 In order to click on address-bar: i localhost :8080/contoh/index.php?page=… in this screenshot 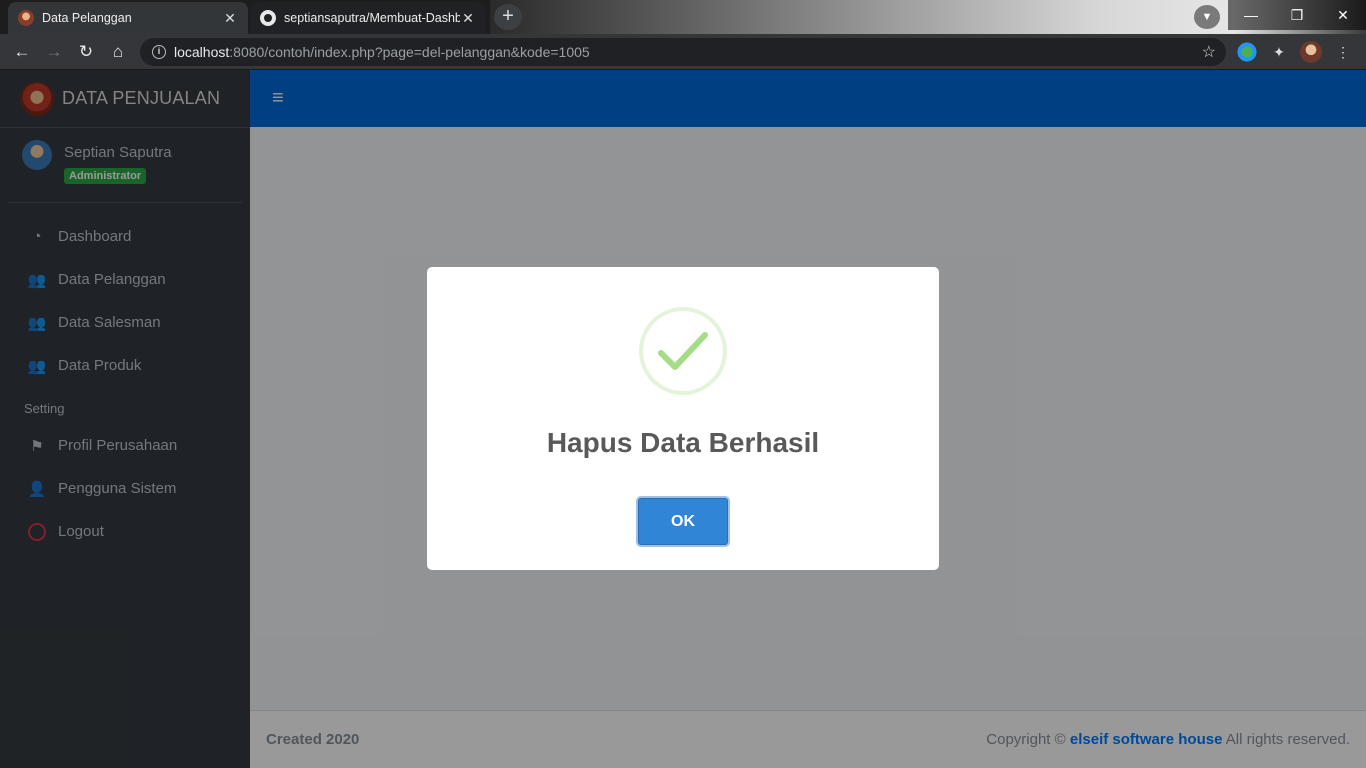, I will do `click(683, 52)`.